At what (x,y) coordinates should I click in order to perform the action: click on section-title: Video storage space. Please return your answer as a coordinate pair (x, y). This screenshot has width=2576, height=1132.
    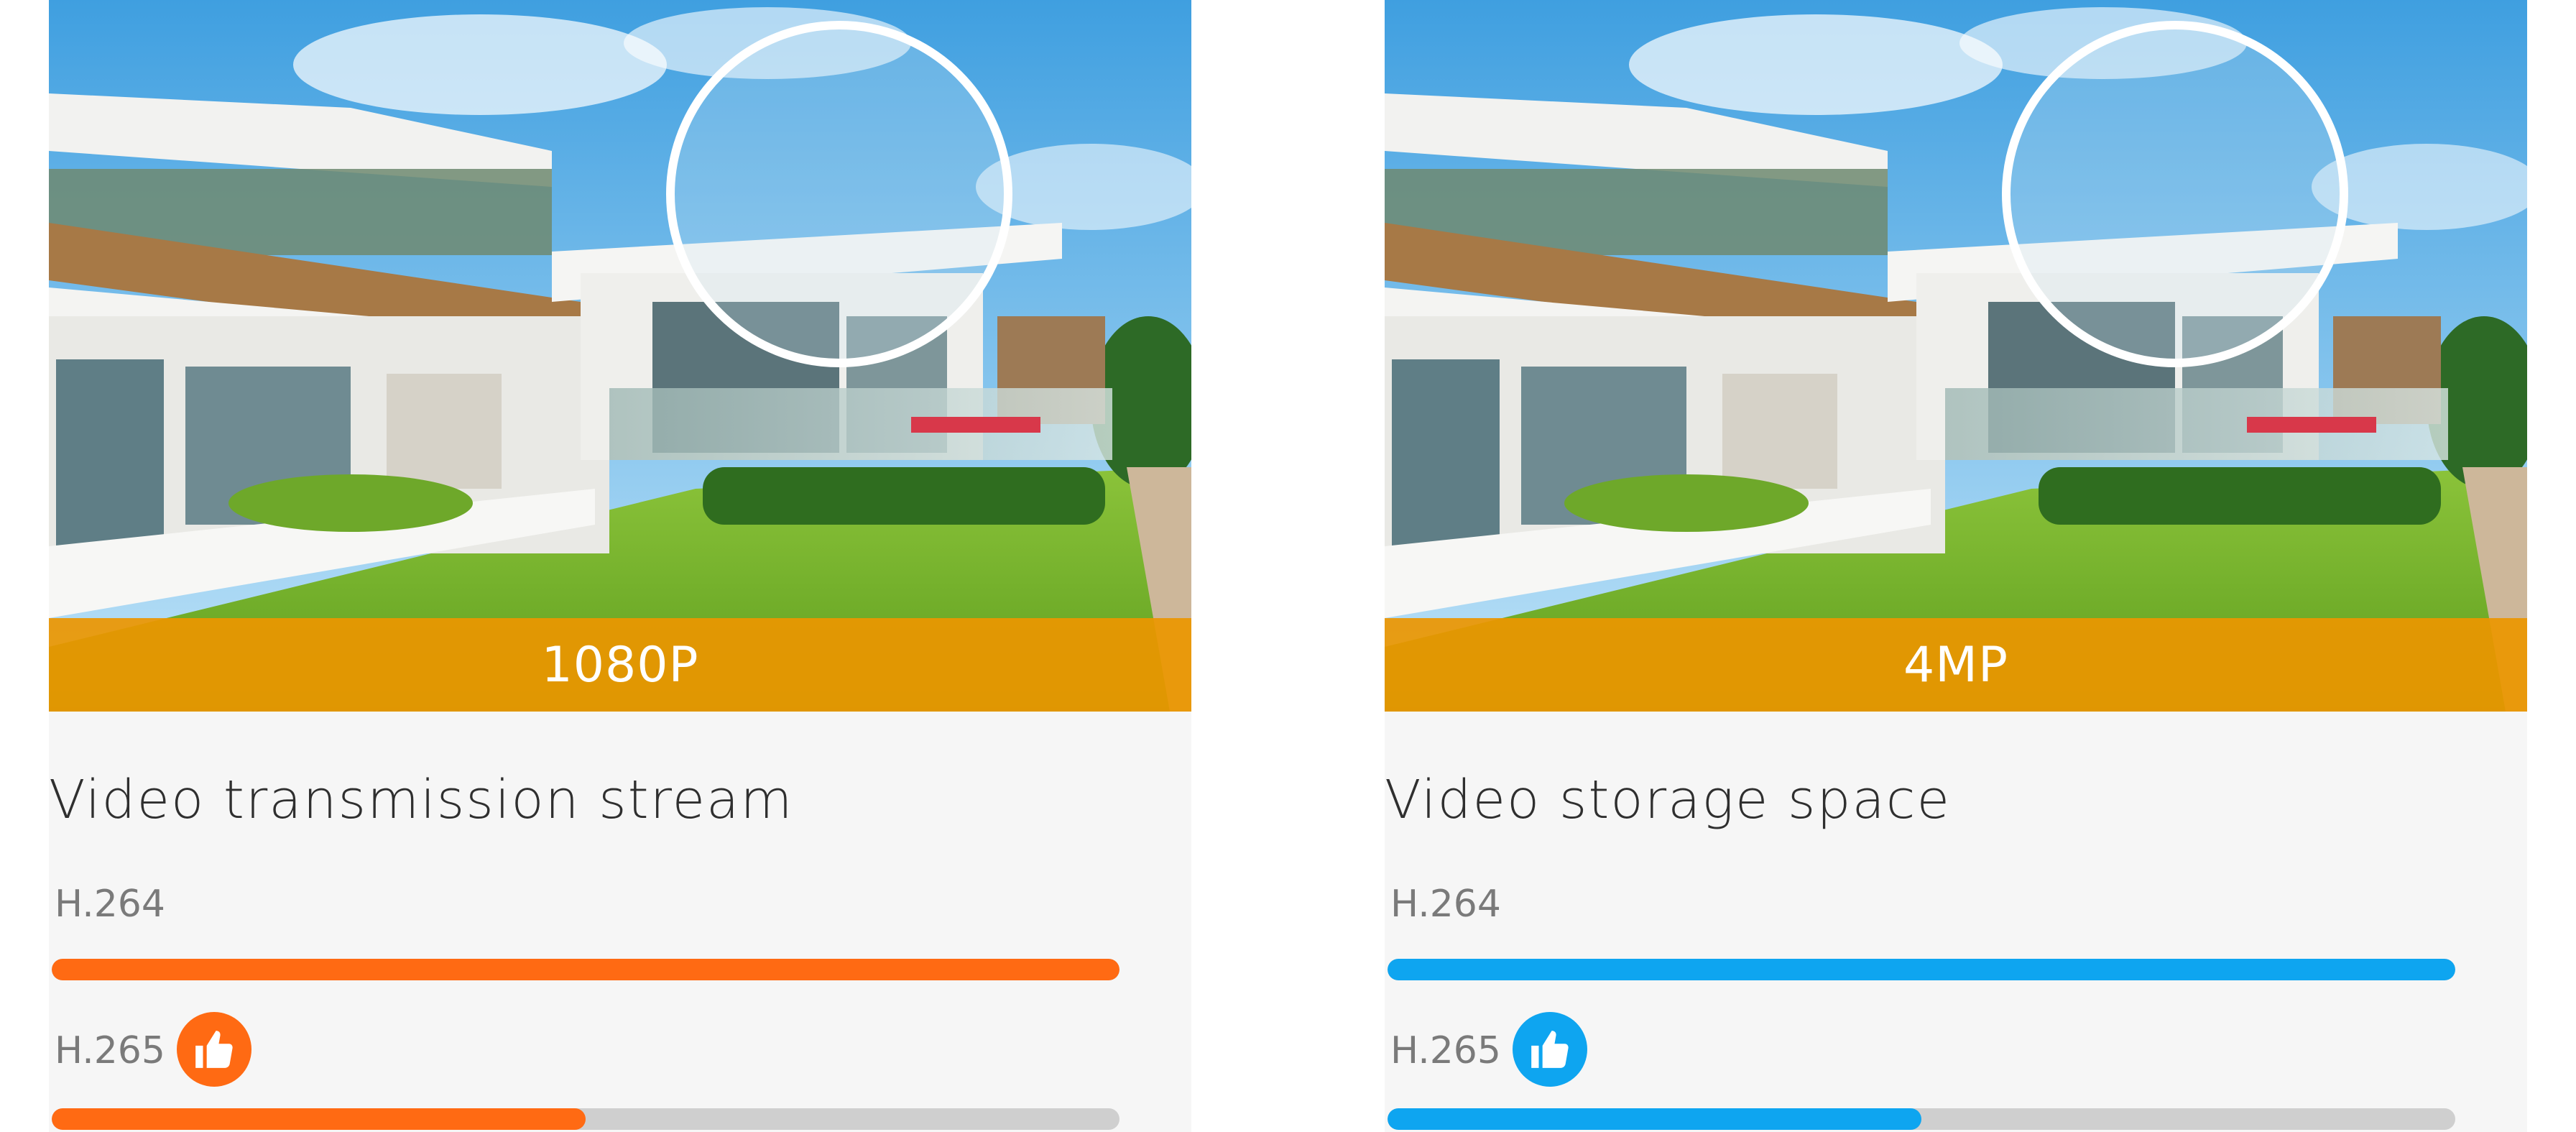
    Looking at the image, I should click on (1668, 800).